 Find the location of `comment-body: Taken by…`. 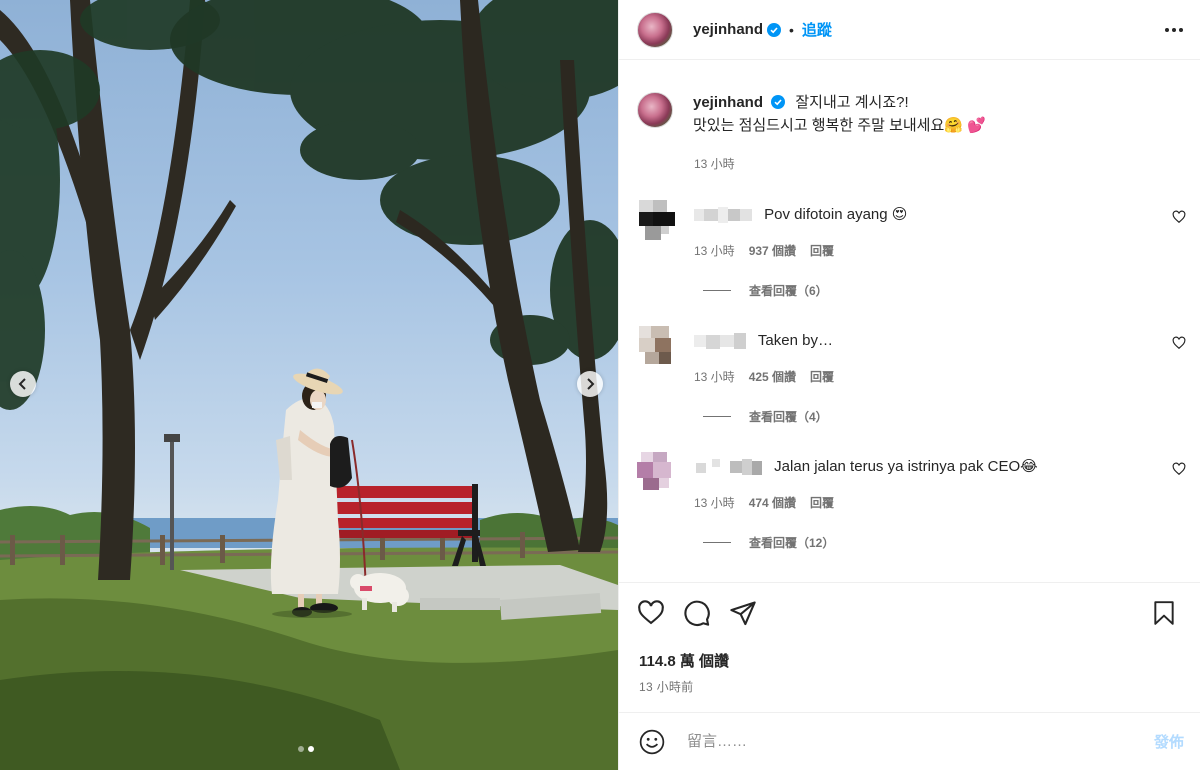

comment-body: Taken by… is located at coordinates (763, 341).